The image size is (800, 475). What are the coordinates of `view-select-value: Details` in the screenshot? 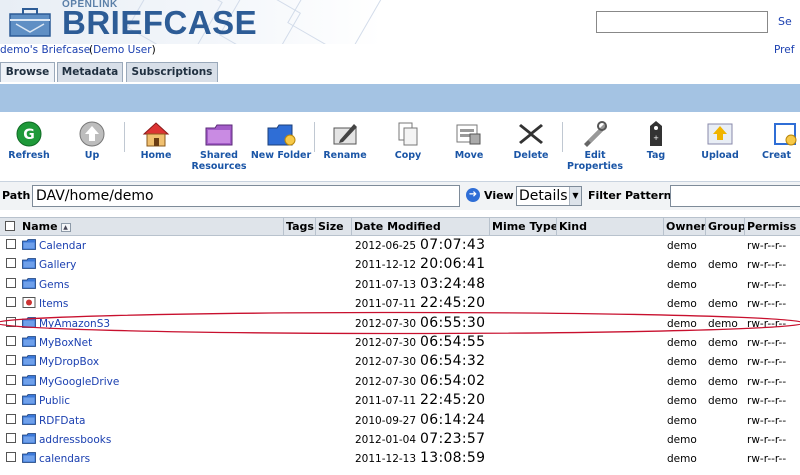 It's located at (543, 196).